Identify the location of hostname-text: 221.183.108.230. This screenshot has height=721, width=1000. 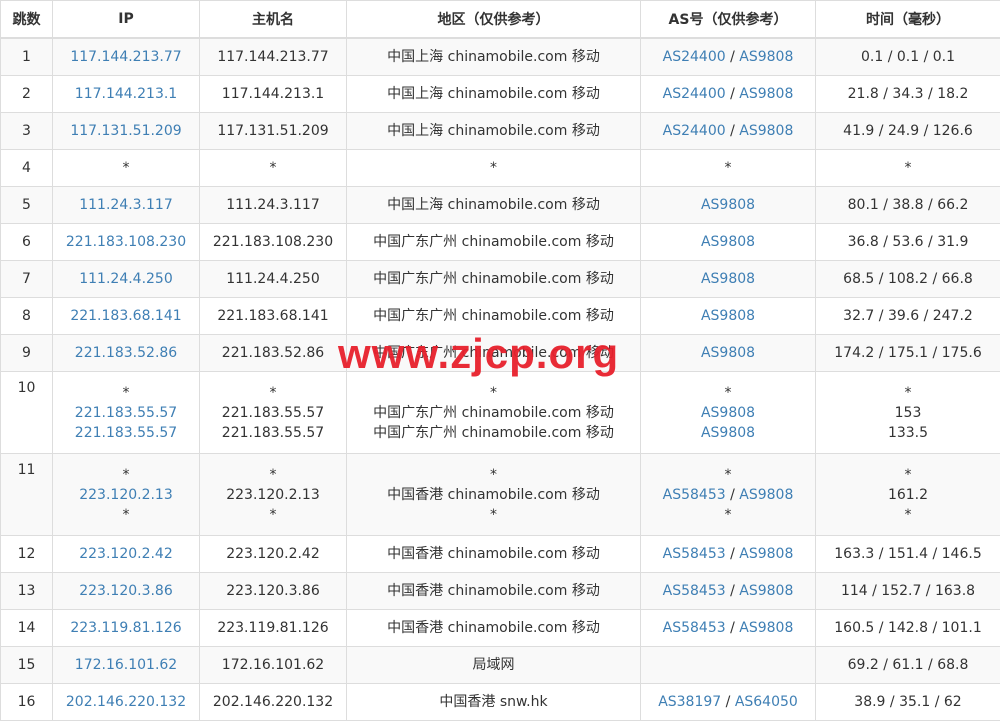
(273, 242).